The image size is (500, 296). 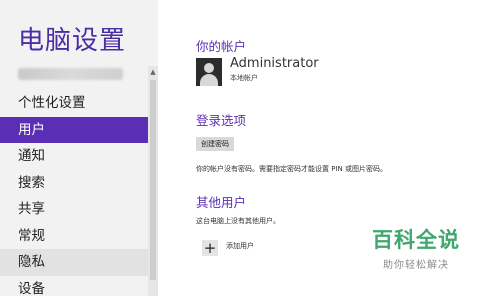 I want to click on watermark: 百科全说 助你轻松解决, so click(x=416, y=247).